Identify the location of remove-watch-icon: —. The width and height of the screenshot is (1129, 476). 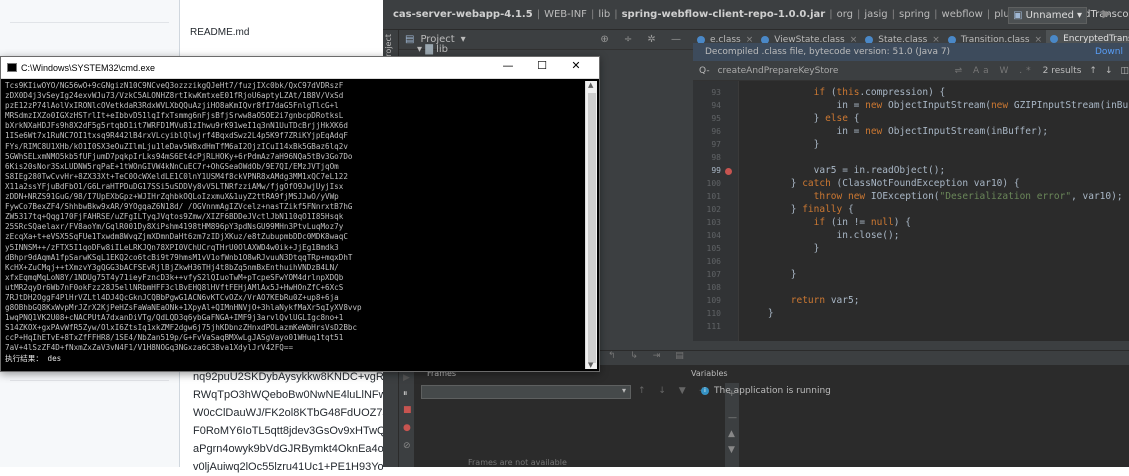
(732, 418).